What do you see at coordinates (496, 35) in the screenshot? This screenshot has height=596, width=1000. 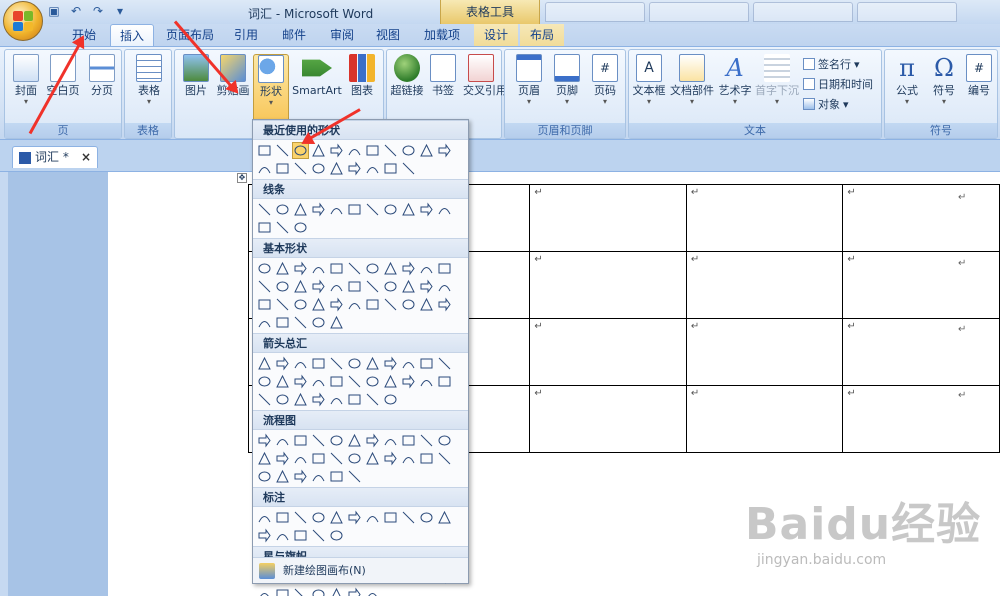 I see `tab-design: 设计` at bounding box center [496, 35].